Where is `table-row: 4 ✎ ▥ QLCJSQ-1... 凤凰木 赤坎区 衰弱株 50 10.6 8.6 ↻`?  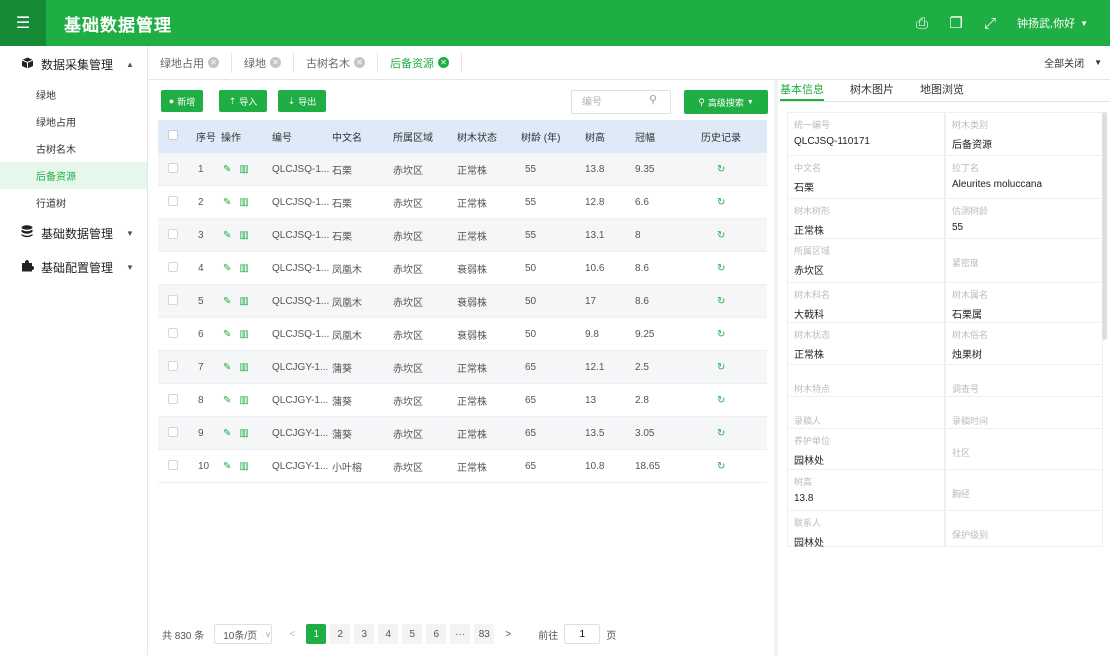
table-row: 4 ✎ ▥ QLCJSQ-1... 凤凰木 赤坎区 衰弱株 50 10.6 8.6 ↻ is located at coordinates (462, 268).